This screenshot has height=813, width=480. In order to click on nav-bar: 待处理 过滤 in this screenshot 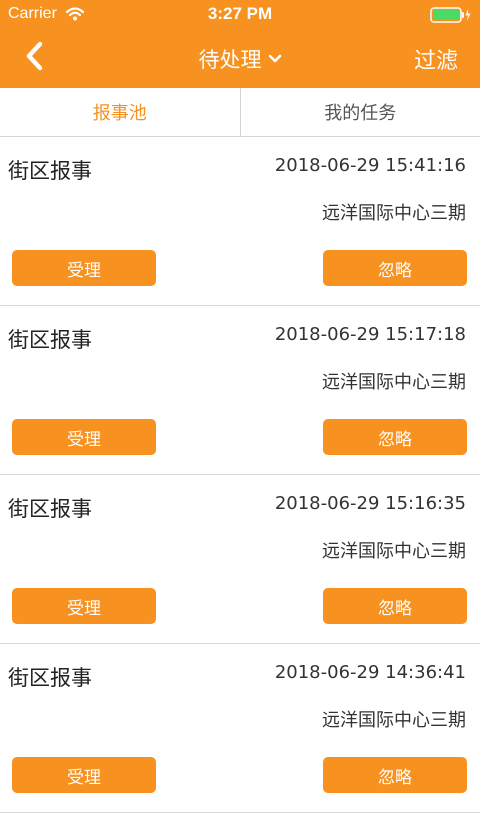, I will do `click(240, 59)`.